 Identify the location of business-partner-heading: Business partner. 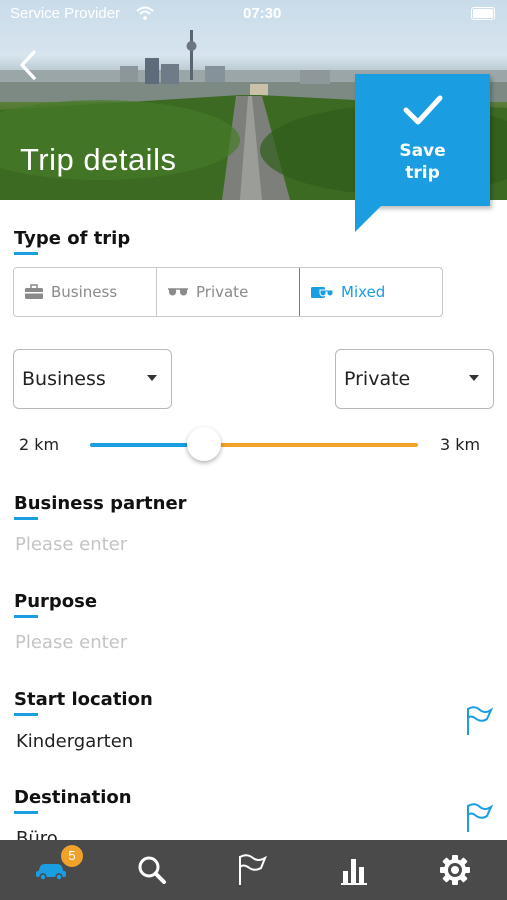
(100, 506).